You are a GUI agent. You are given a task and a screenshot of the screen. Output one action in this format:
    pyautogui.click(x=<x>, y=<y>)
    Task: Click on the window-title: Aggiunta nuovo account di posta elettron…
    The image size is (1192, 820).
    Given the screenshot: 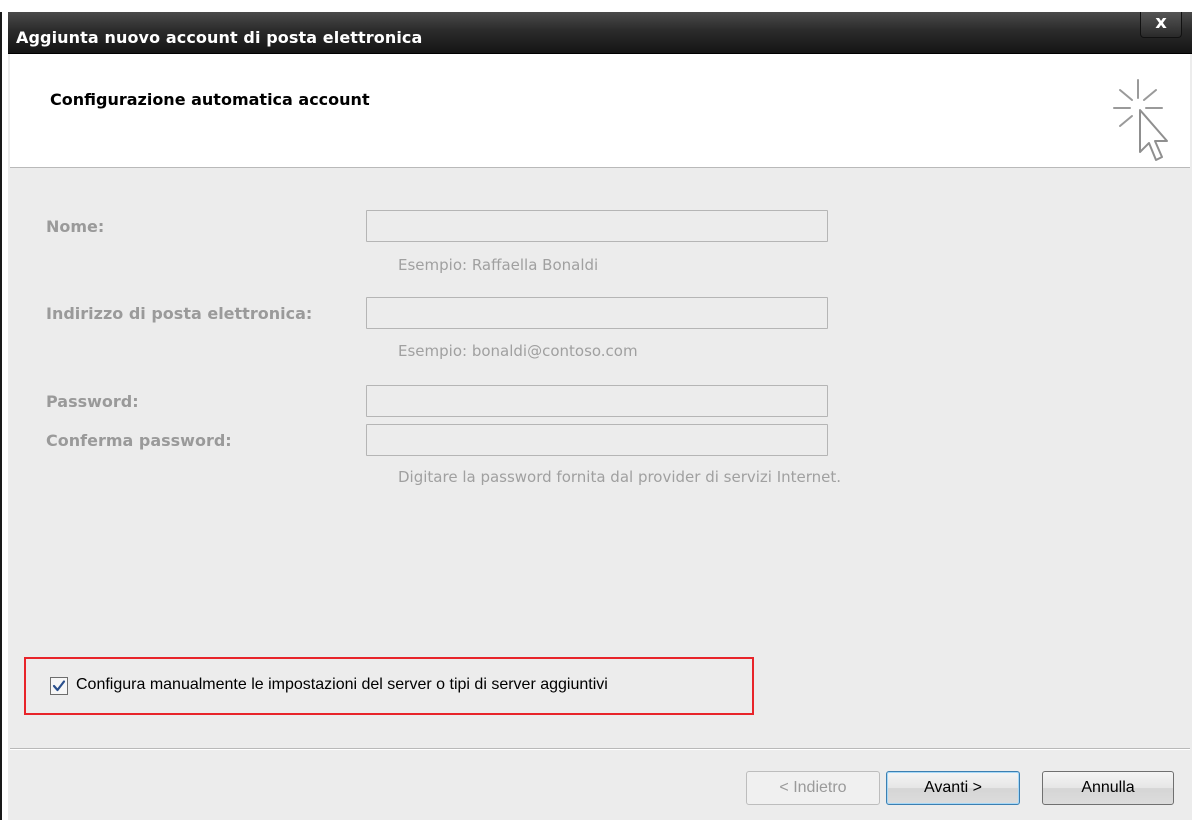 What is the action you would take?
    pyautogui.click(x=219, y=37)
    